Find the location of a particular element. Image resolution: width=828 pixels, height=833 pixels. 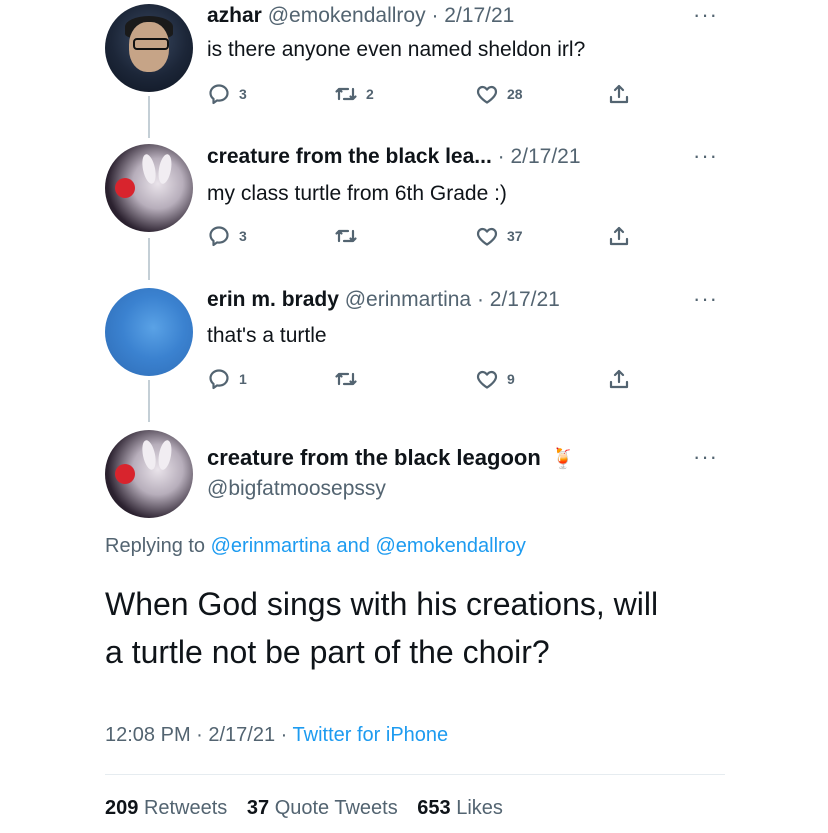

reply-button: 1 is located at coordinates (227, 379).